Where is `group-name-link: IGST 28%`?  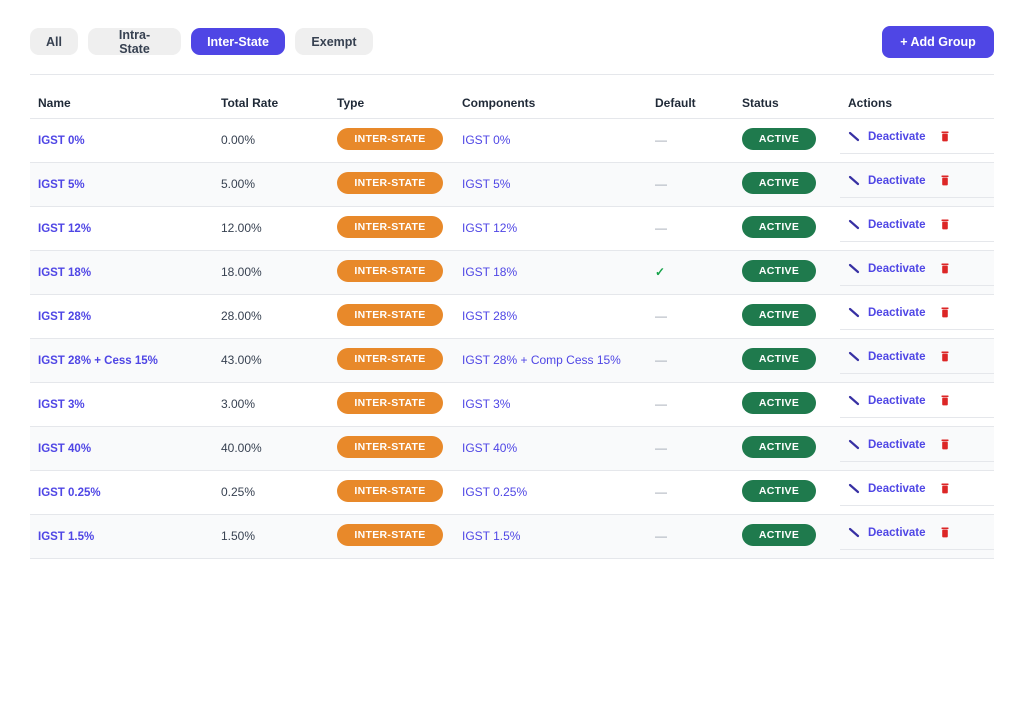 group-name-link: IGST 28% is located at coordinates (64, 317).